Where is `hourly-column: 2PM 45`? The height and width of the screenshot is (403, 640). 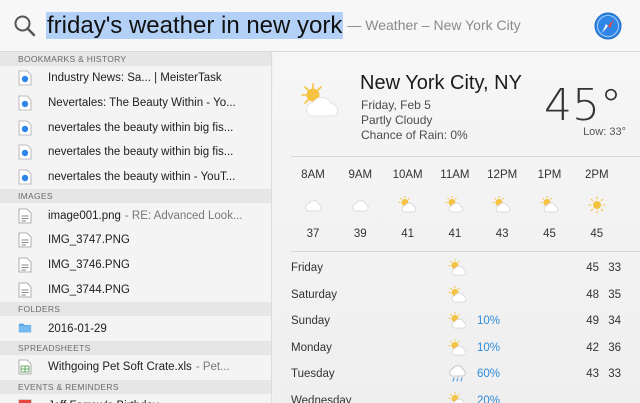
hourly-column: 2PM 45 is located at coordinates (597, 204).